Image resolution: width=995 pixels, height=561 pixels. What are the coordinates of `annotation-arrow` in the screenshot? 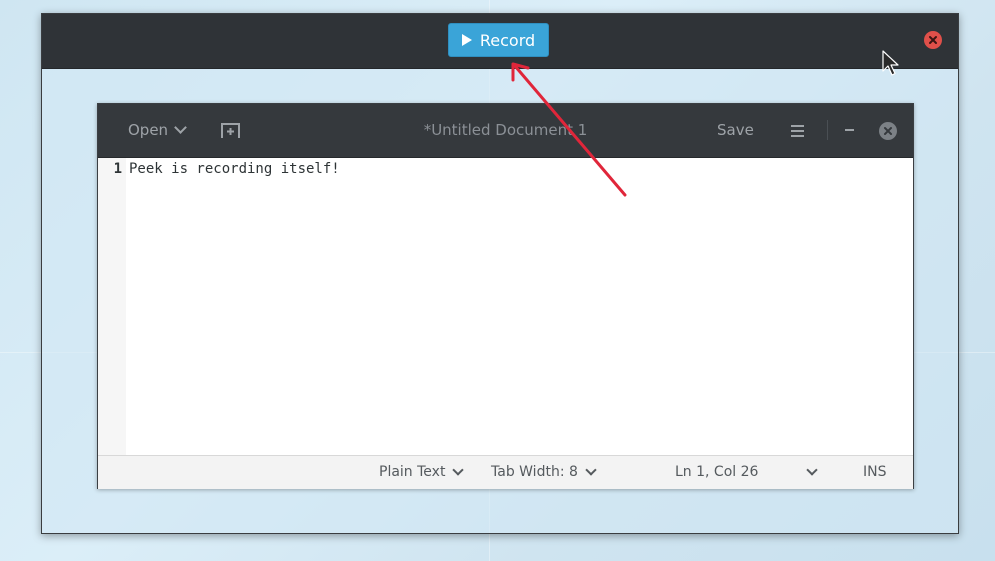 It's located at (569, 129).